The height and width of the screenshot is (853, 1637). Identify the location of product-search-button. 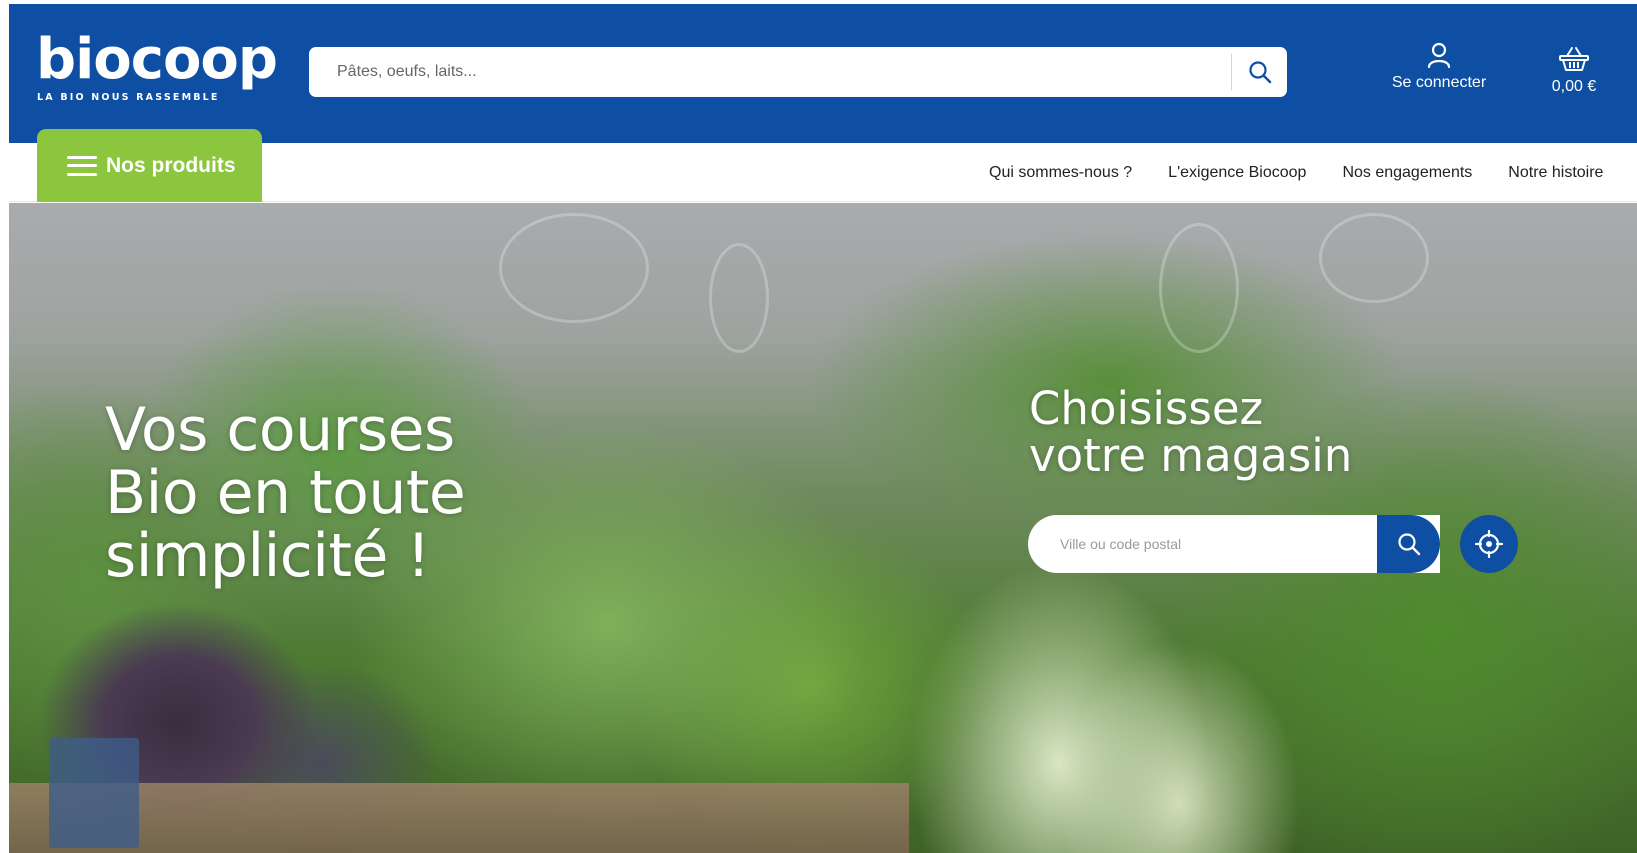
(1260, 72).